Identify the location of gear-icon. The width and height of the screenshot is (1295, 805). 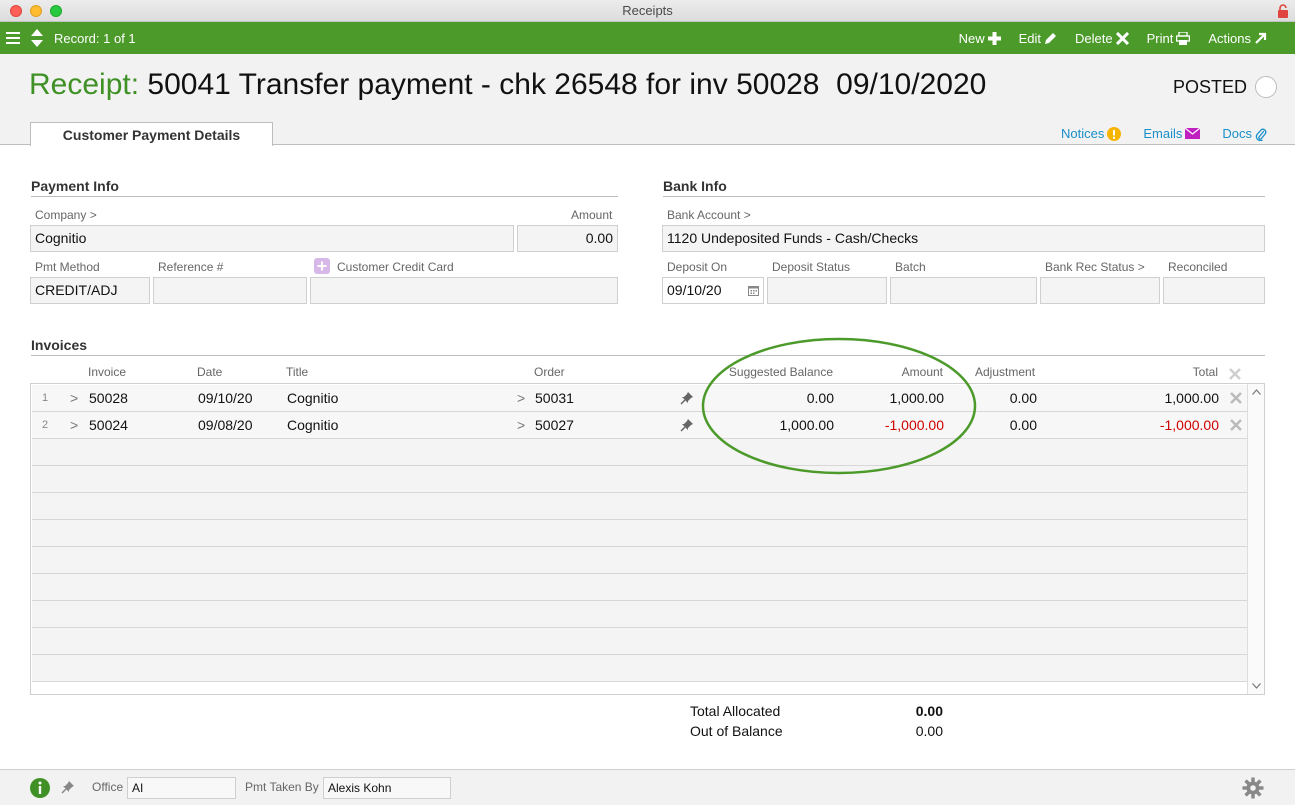
(1253, 788).